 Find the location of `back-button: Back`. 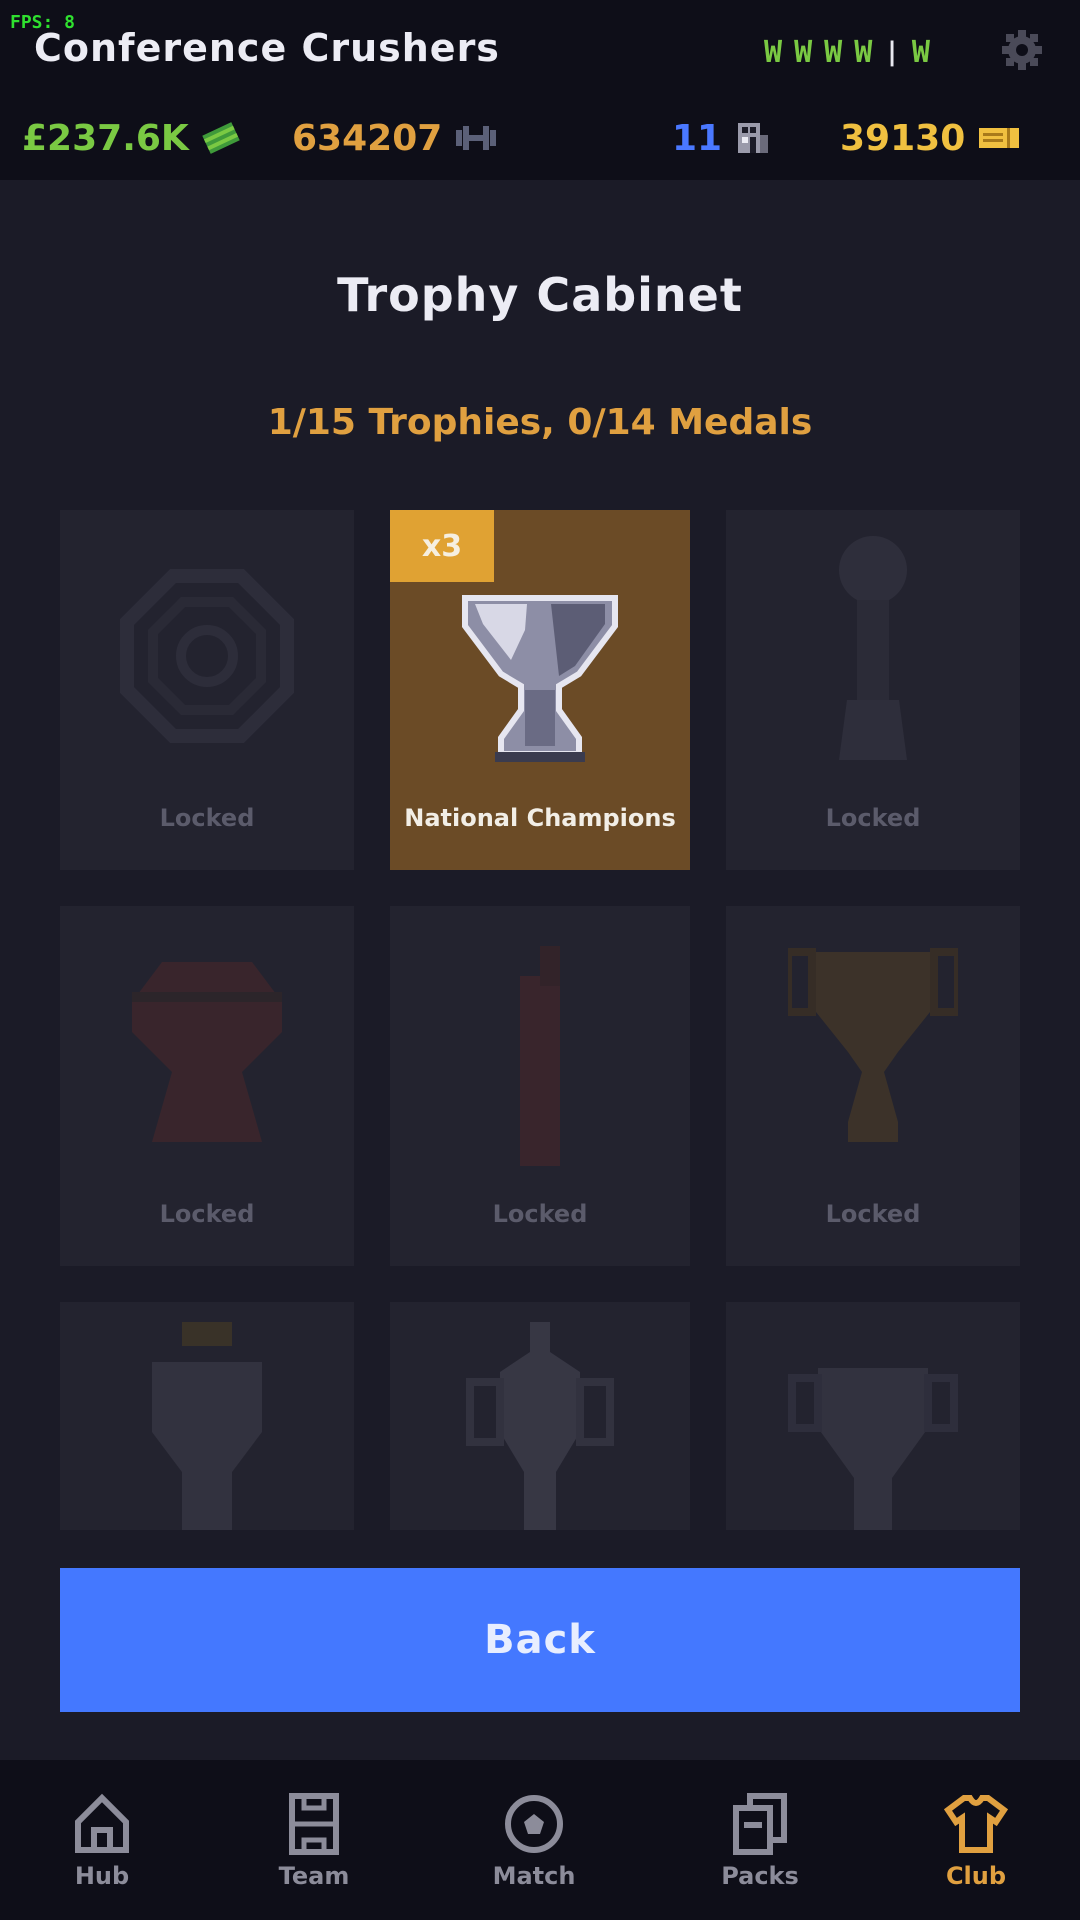

back-button: Back is located at coordinates (540, 1640).